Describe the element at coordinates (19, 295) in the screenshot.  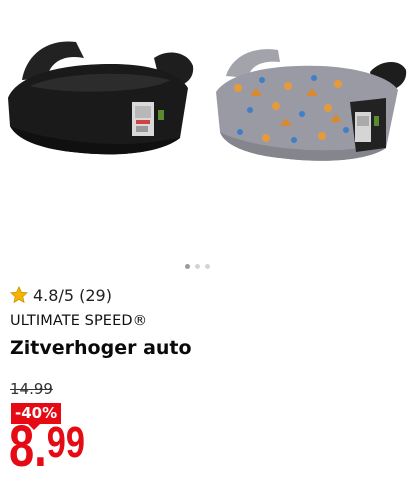
I see `star-icon` at that location.